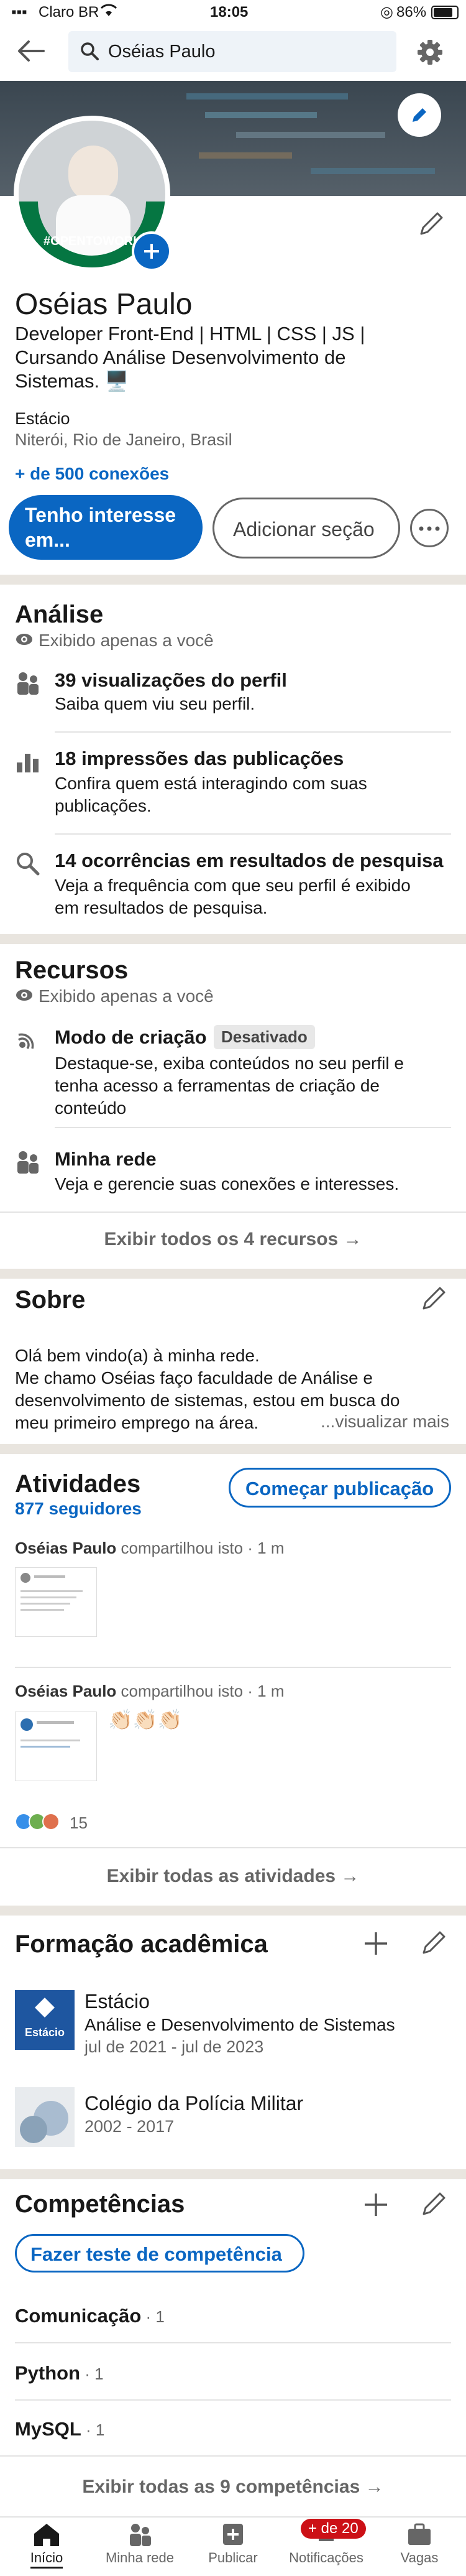 This screenshot has width=466, height=2576. Describe the element at coordinates (385, 1422) in the screenshot. I see `see-more-link: ...visualizar mais` at that location.